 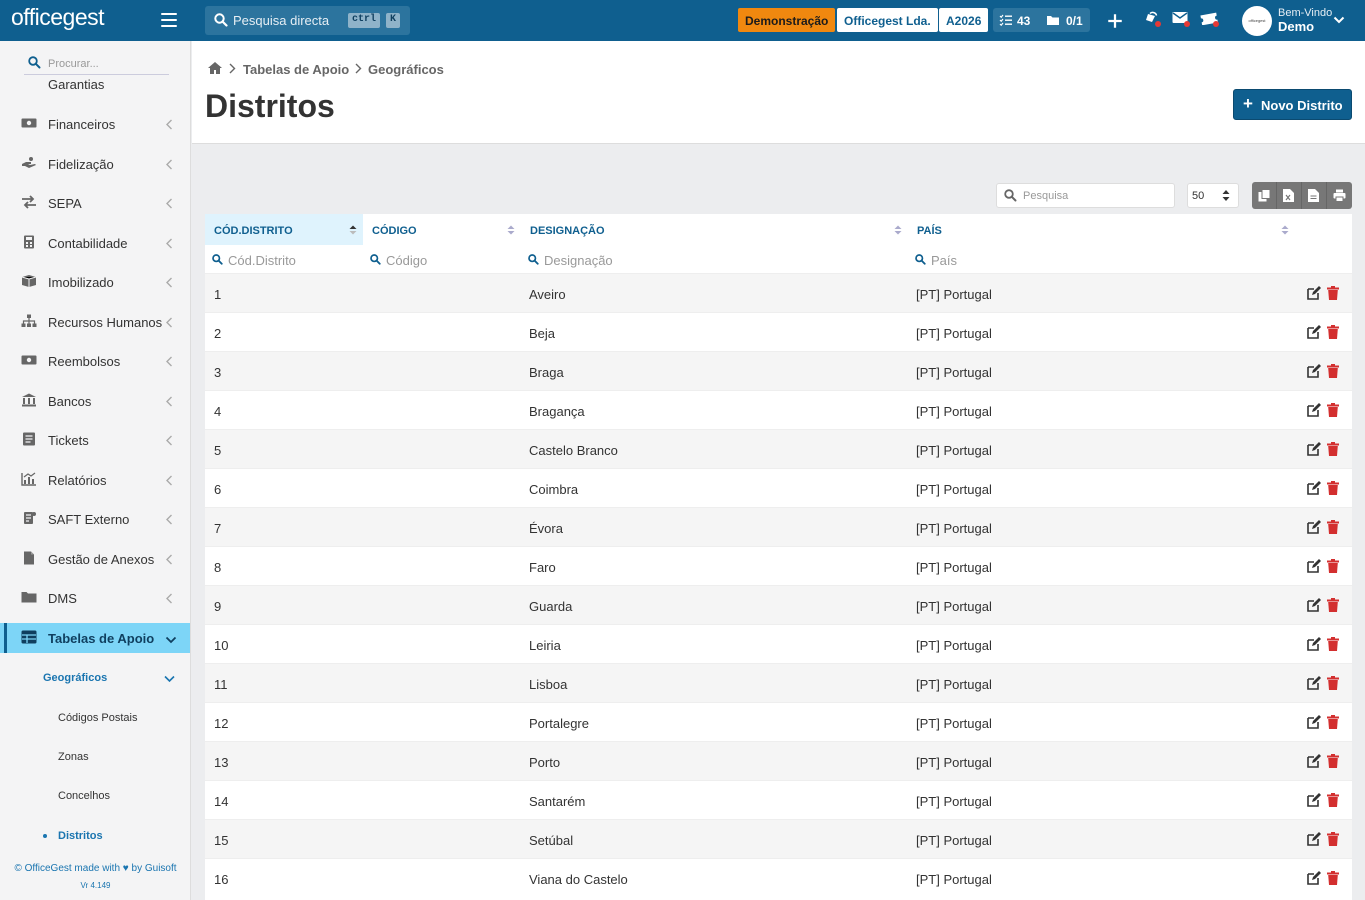 I want to click on demo-badge: Demonstração, so click(x=787, y=20).